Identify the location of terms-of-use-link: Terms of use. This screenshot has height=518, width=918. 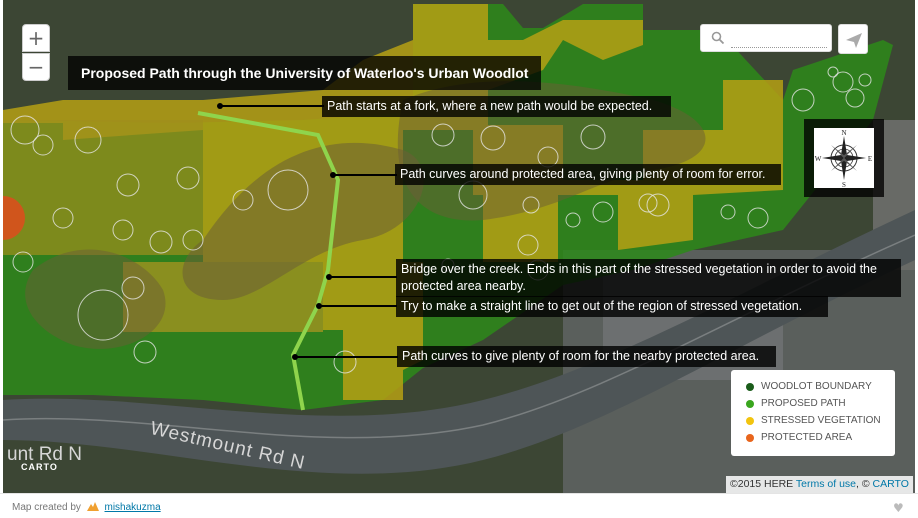
(826, 484).